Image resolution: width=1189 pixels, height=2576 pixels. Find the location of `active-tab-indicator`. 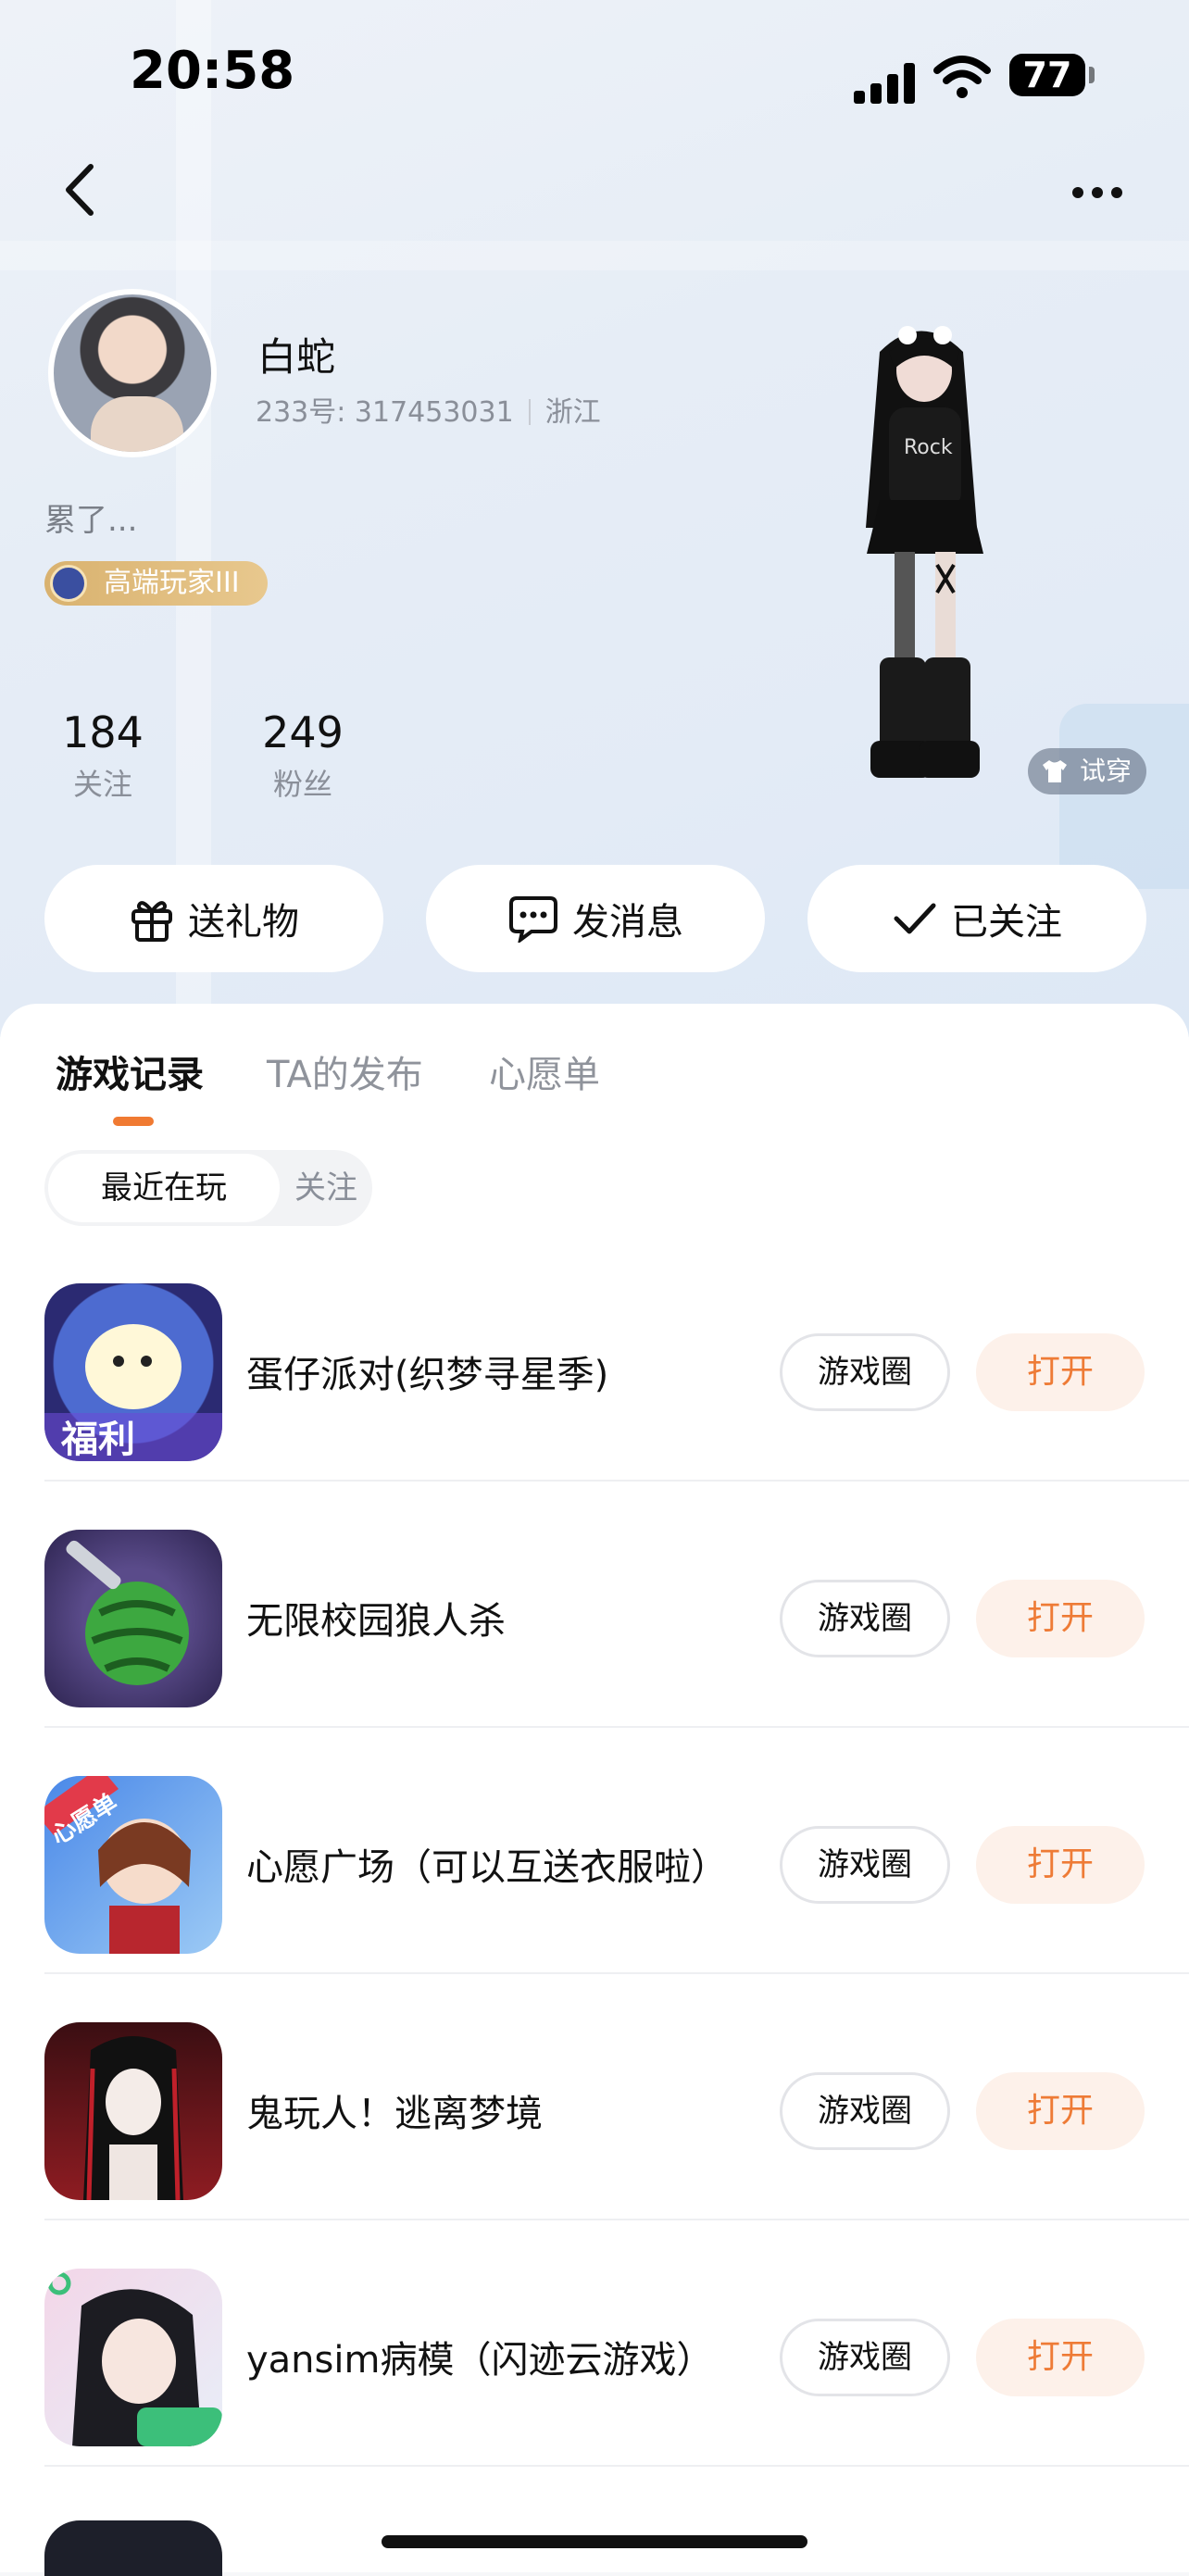

active-tab-indicator is located at coordinates (133, 1121).